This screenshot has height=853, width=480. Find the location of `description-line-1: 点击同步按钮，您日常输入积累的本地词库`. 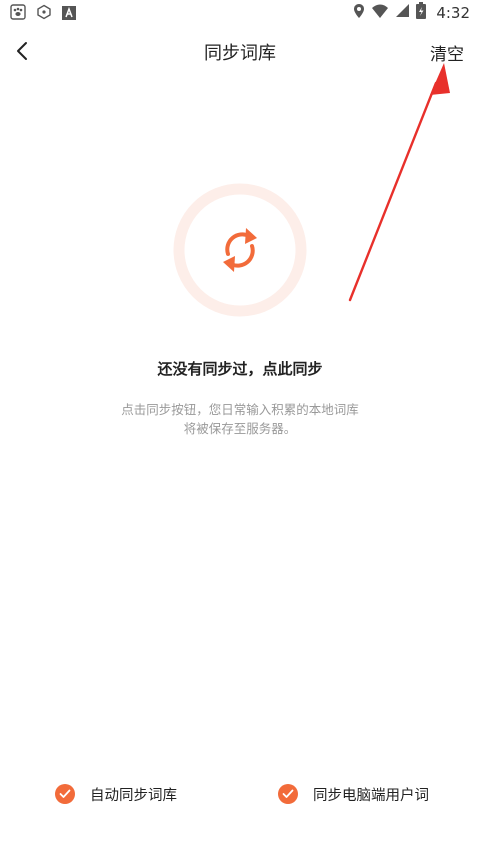

description-line-1: 点击同步按钮，您日常输入积累的本地词库 is located at coordinates (240, 409).